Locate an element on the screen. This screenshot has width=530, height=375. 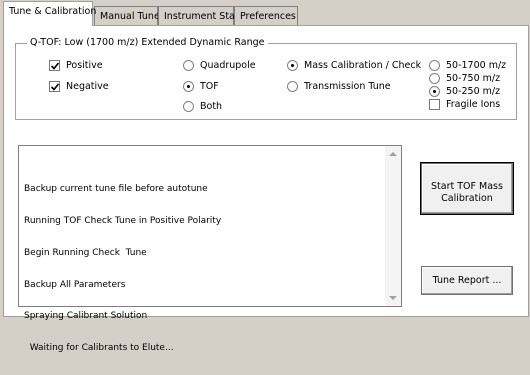
transmission-tune-label: Transmission Tune is located at coordinates (347, 86).